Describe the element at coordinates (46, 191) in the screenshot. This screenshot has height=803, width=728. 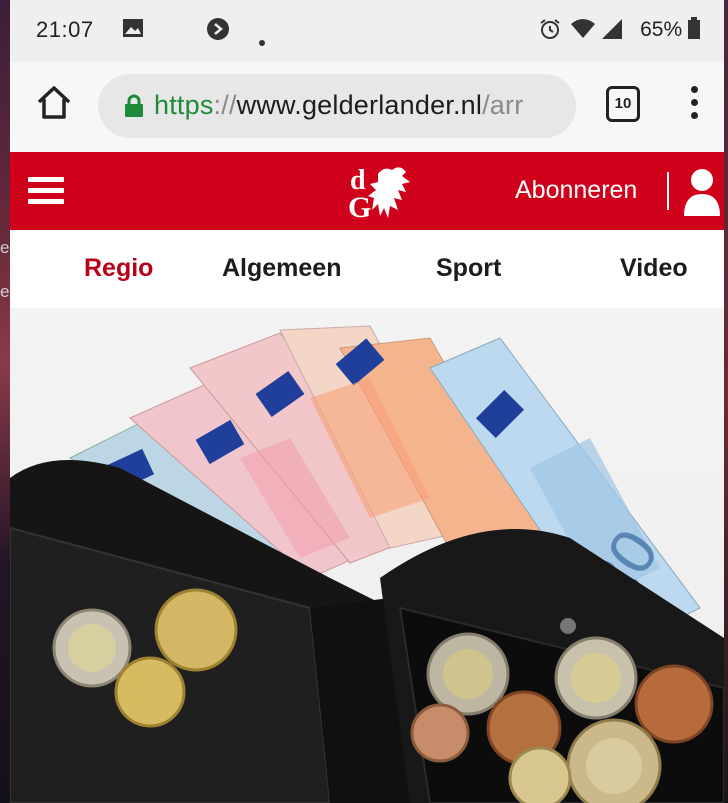
I see `hamburger-menu-icon` at that location.